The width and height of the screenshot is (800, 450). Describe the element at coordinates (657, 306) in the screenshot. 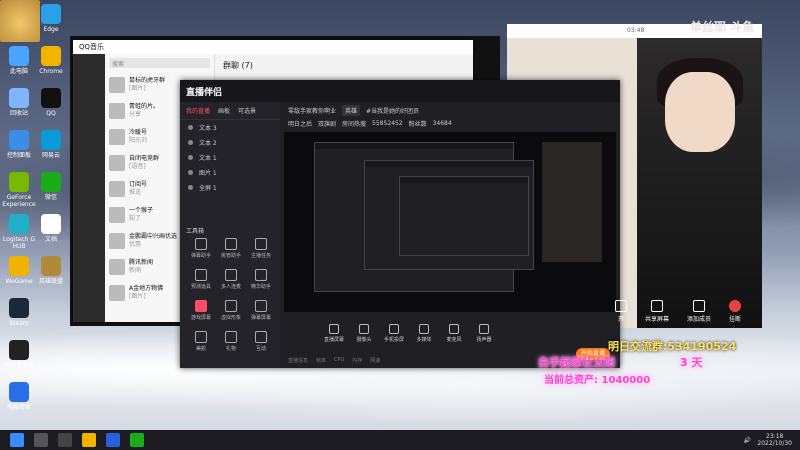

I see `action-icon` at that location.